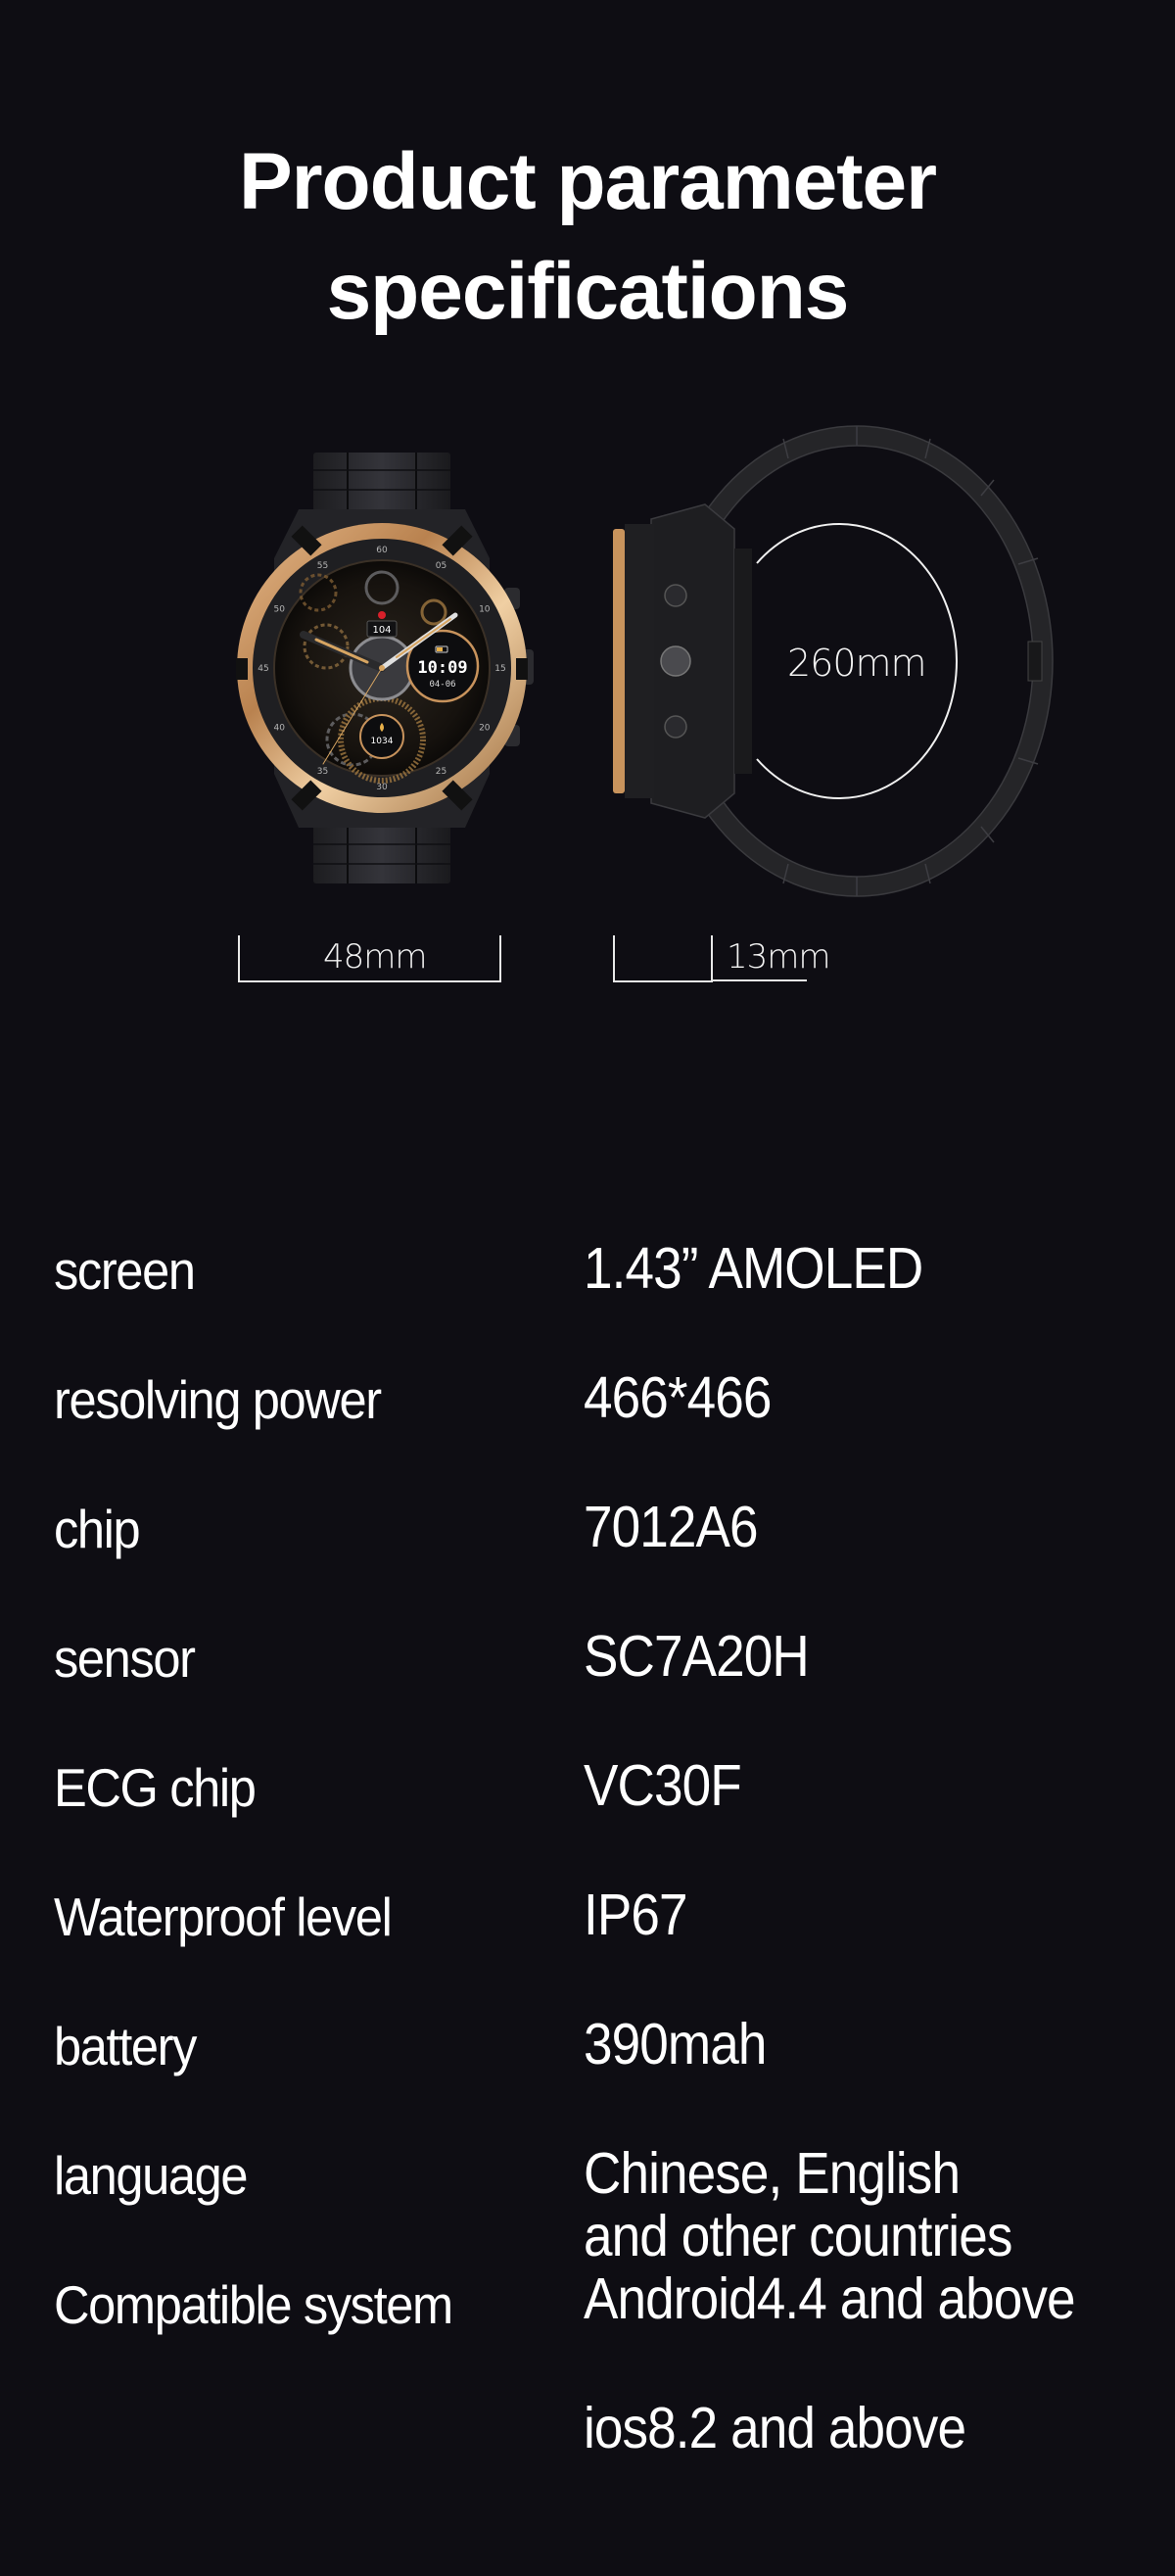 This screenshot has height=2576, width=1175. I want to click on strap-bottom, so click(381, 853).